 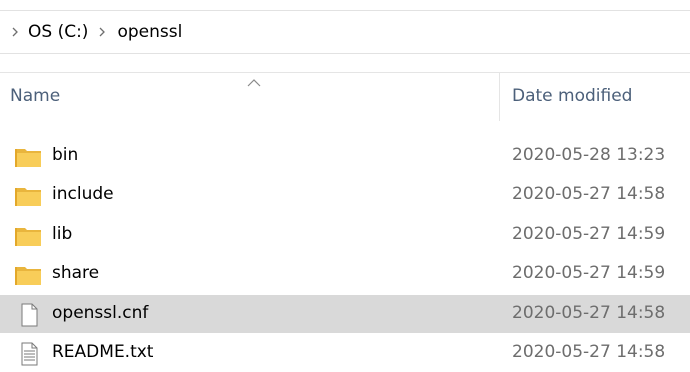 What do you see at coordinates (345, 353) in the screenshot?
I see `file-row-readme-txt: README.txt 2020-05-27 14:58` at bounding box center [345, 353].